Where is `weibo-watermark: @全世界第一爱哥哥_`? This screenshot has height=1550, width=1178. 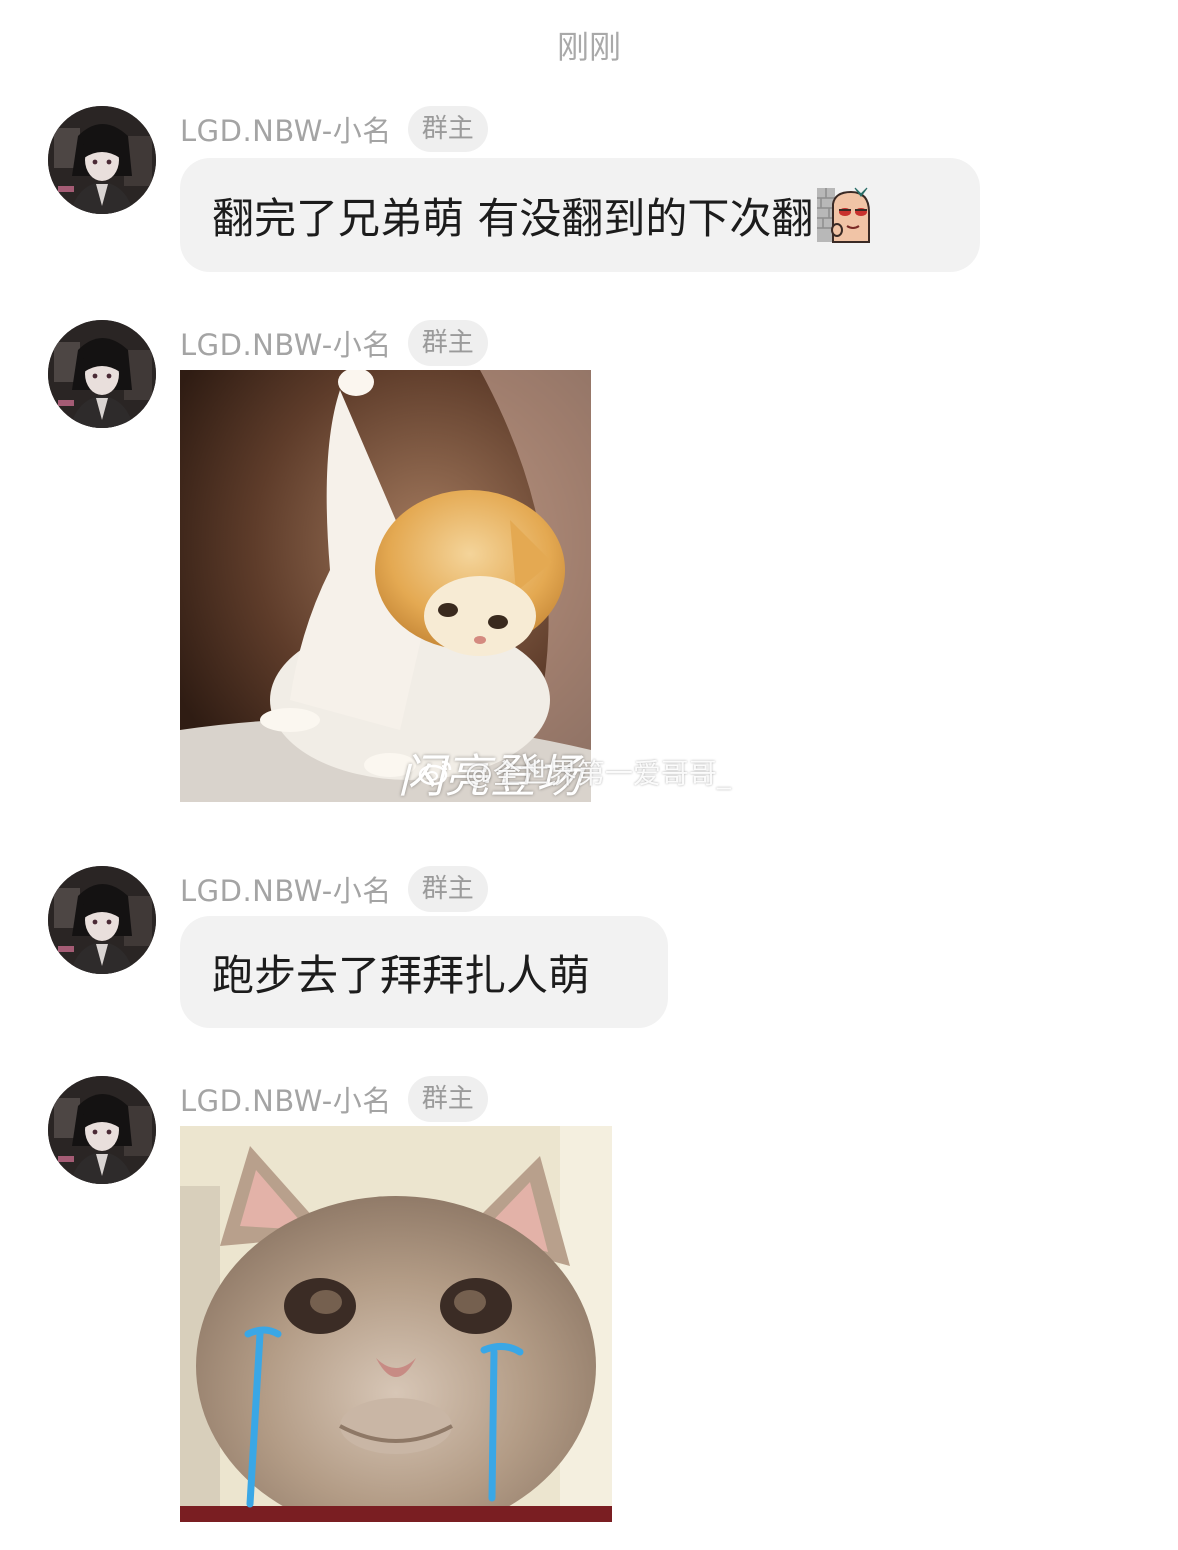
weibo-watermark: @全世界第一爱哥哥_ is located at coordinates (574, 772).